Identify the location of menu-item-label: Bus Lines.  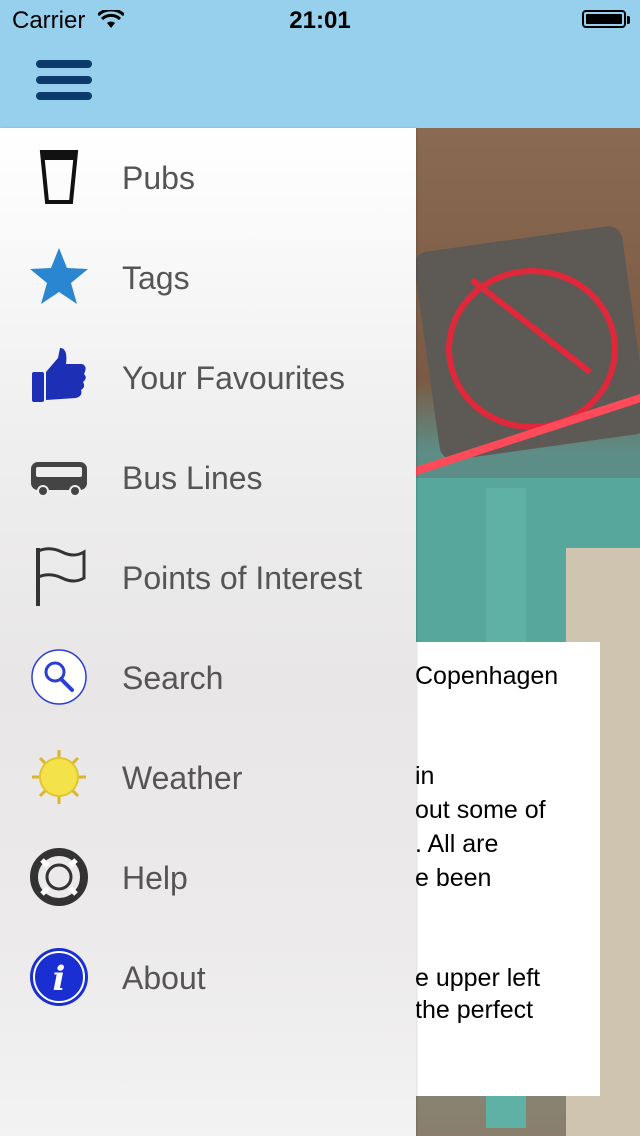
(192, 478).